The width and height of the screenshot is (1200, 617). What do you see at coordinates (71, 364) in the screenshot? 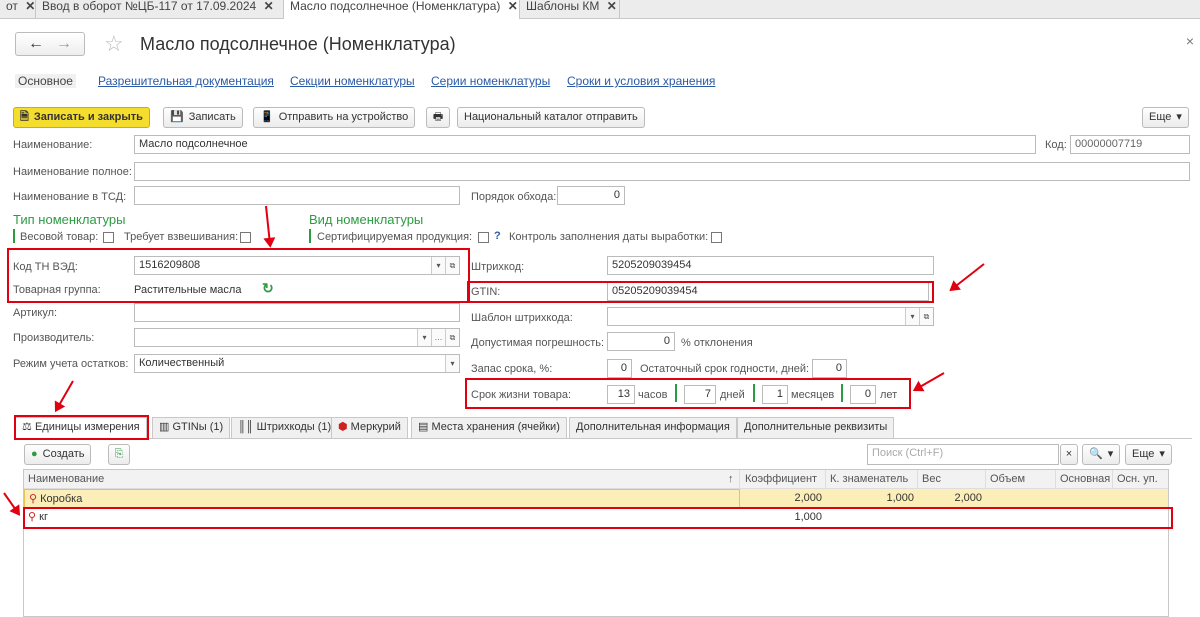
I see `stock-mode-label: Режим учета остатков:` at bounding box center [71, 364].